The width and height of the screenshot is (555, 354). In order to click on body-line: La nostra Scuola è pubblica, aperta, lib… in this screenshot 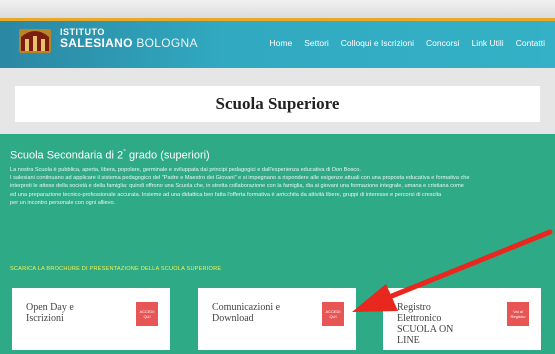, I will do `click(185, 170)`.